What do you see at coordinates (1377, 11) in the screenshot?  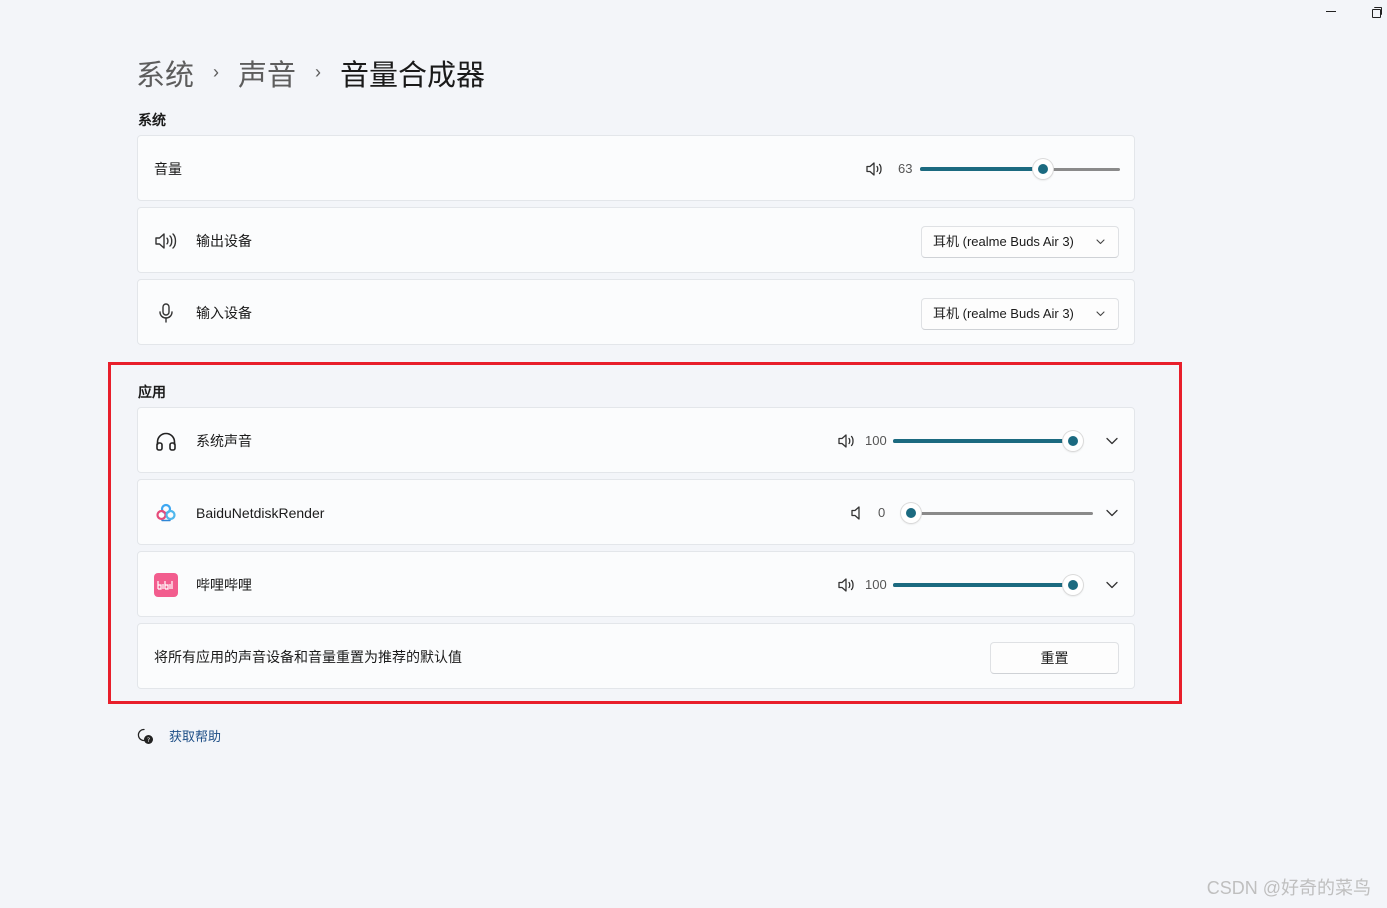 I see `restore-button` at bounding box center [1377, 11].